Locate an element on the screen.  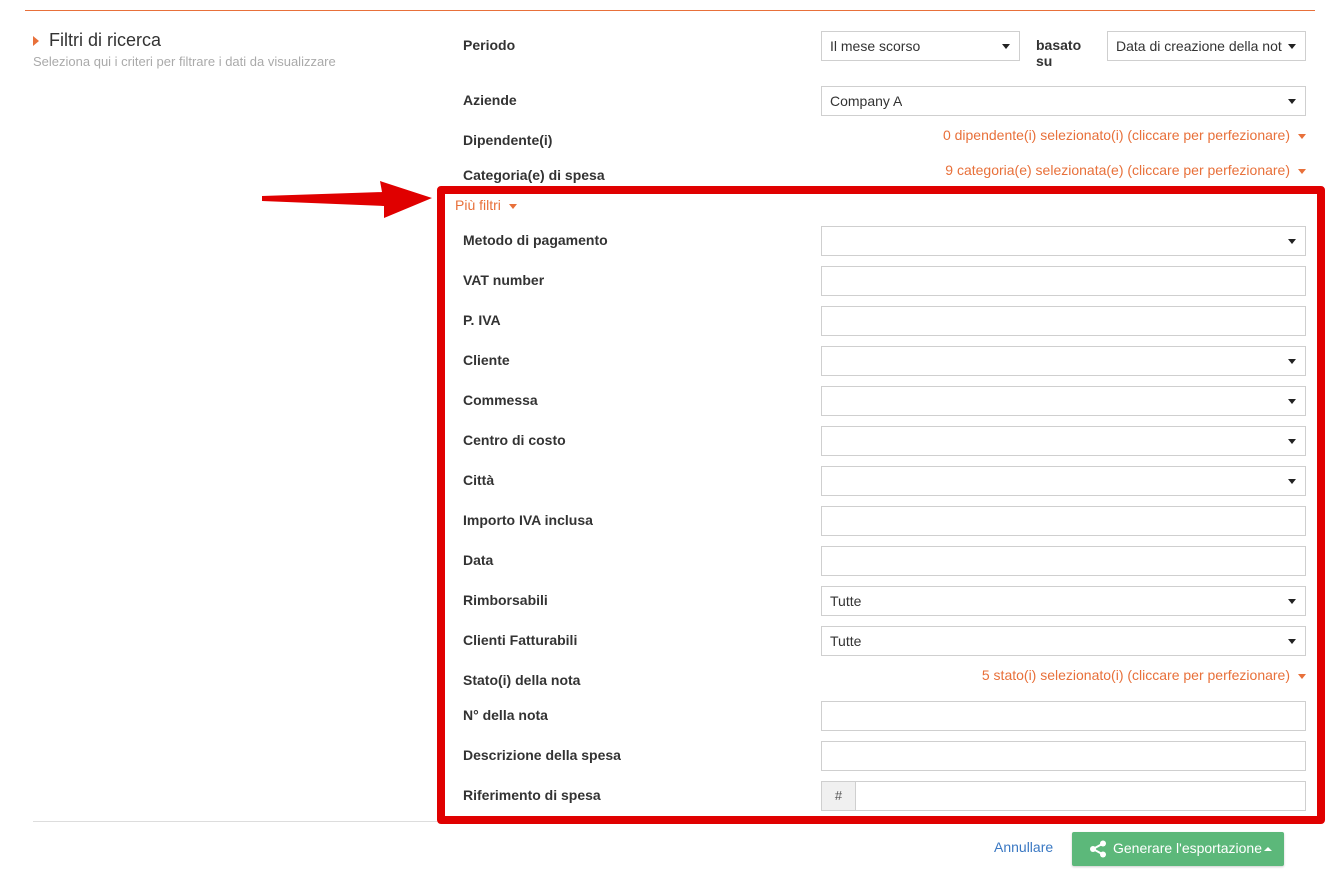
riferimento-input-group: # is located at coordinates (1063, 796).